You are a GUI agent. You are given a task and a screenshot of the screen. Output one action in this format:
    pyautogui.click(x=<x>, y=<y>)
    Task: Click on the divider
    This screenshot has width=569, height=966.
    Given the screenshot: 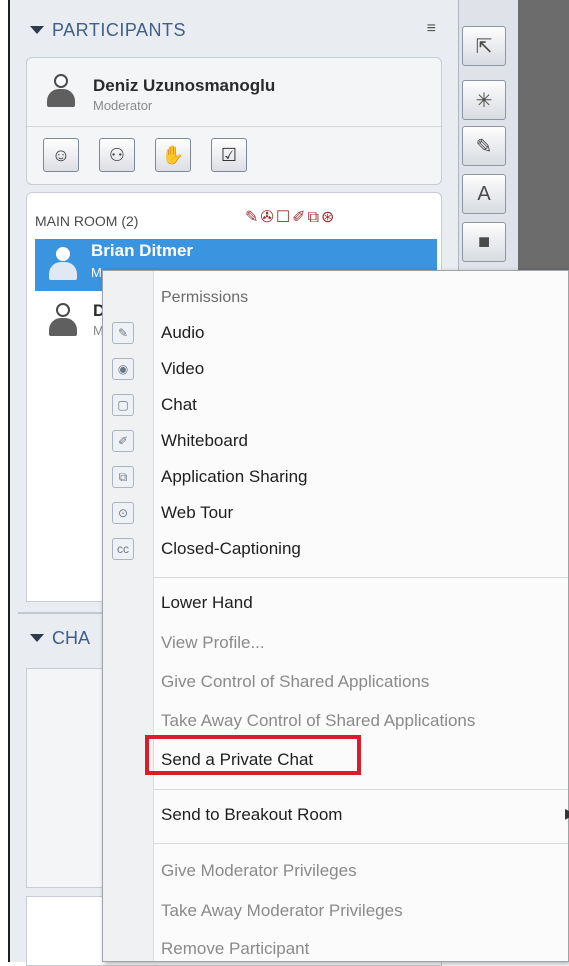 What is the action you would take?
    pyautogui.click(x=234, y=126)
    